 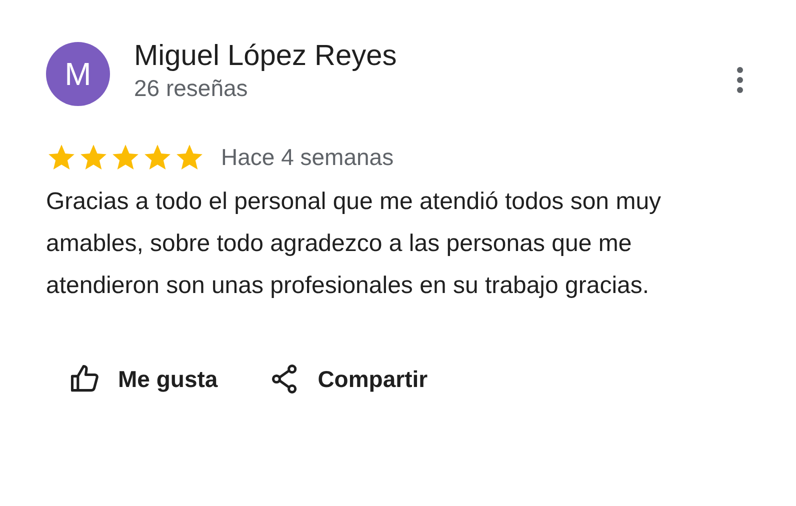 I want to click on avatar: M, so click(x=78, y=74).